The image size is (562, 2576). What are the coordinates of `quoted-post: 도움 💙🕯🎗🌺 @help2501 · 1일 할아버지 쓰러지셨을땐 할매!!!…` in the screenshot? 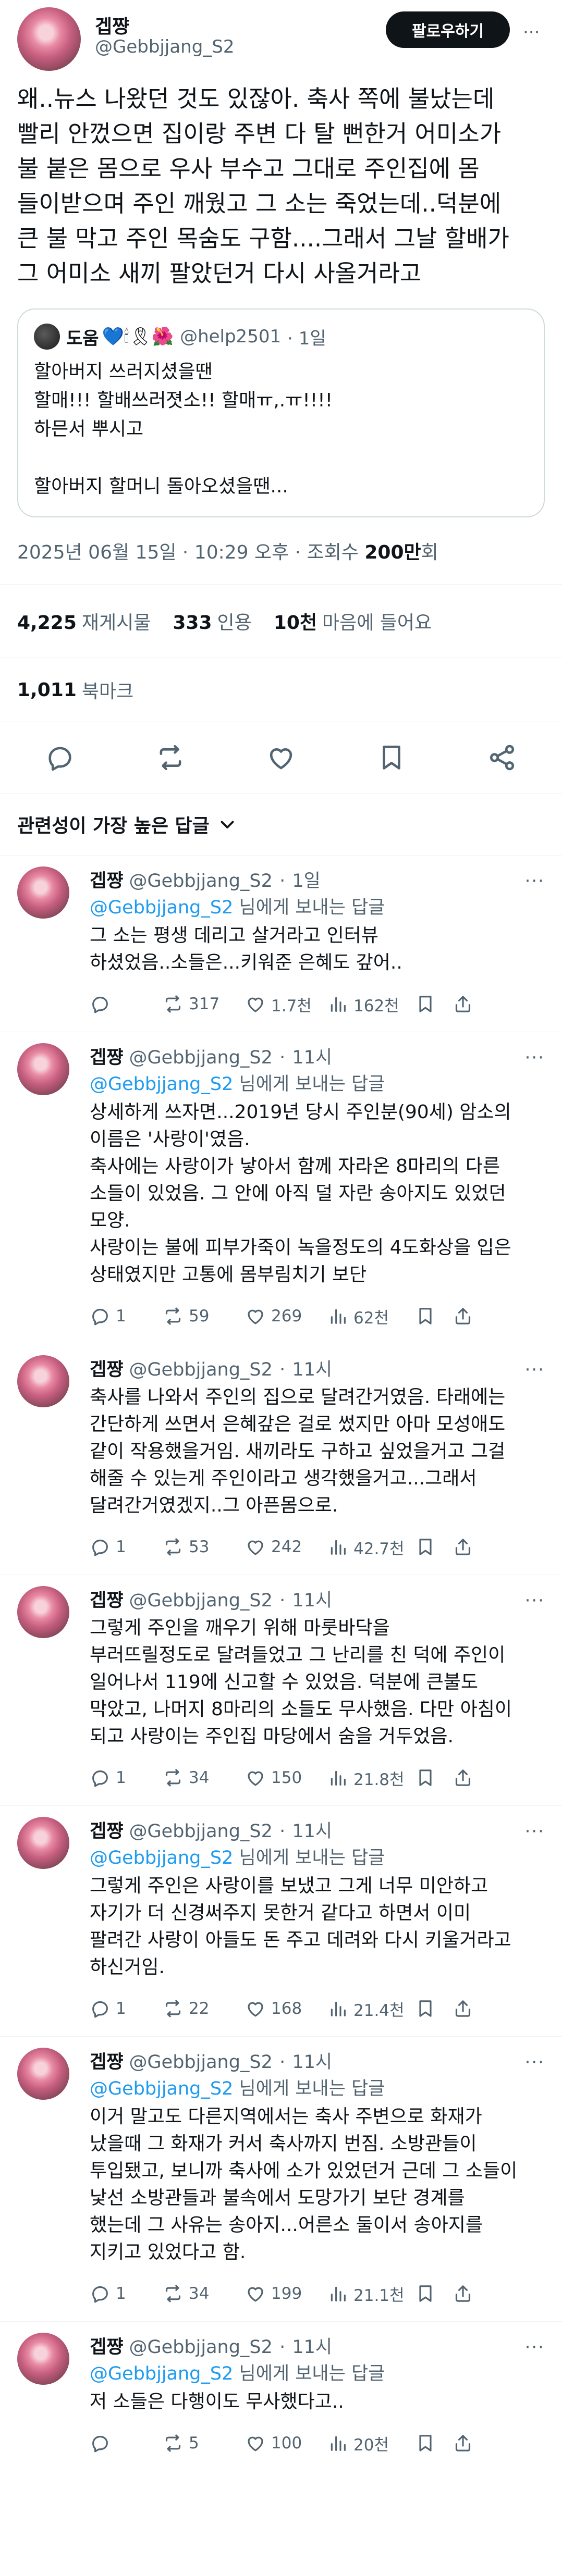 It's located at (281, 412).